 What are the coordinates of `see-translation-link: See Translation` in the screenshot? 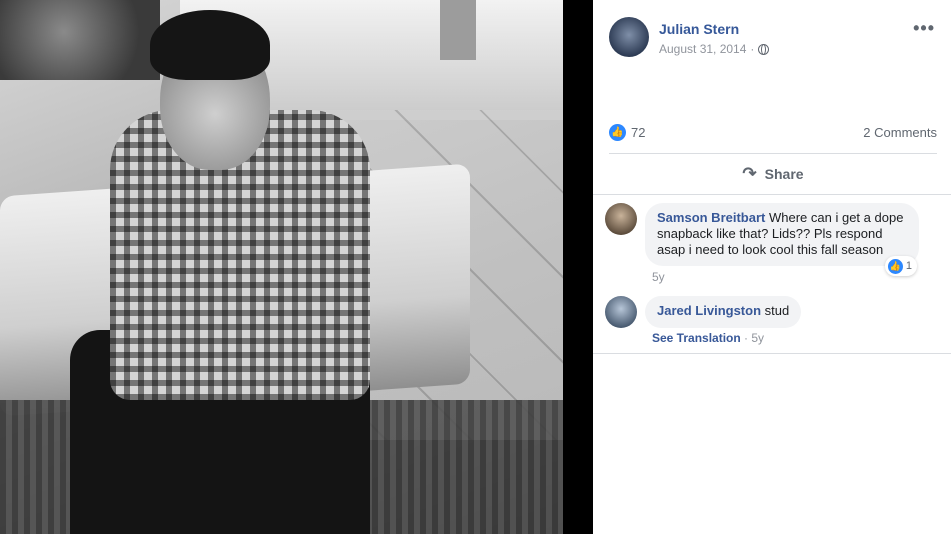 It's located at (696, 338).